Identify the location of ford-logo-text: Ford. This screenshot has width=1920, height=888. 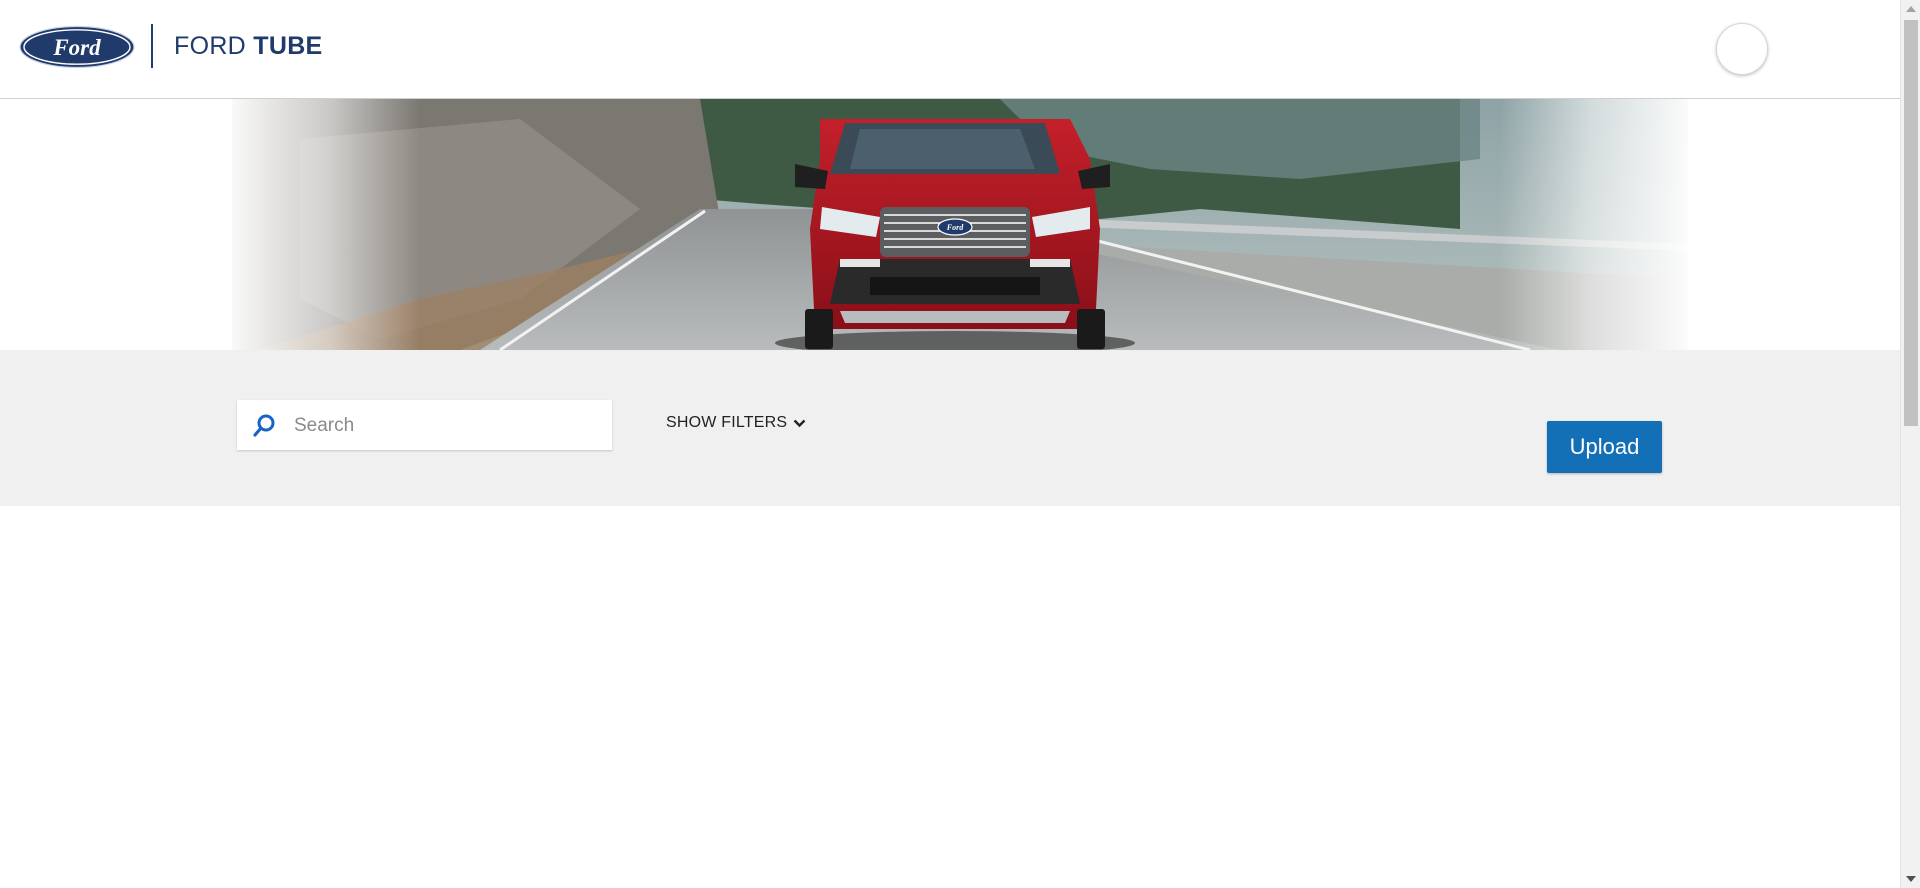
(76, 47).